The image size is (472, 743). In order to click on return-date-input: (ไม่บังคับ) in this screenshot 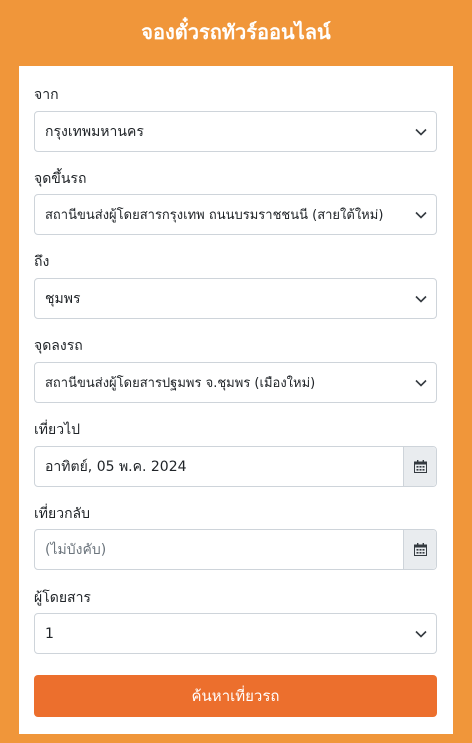, I will do `click(235, 549)`.